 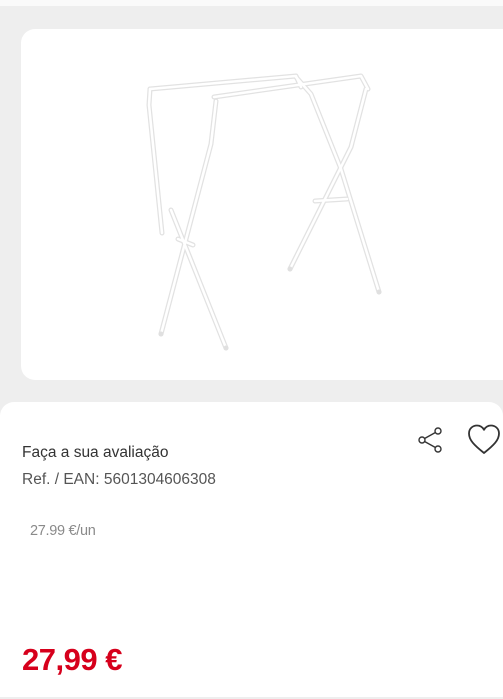 What do you see at coordinates (95, 453) in the screenshot?
I see `rating-prompt-link: Faça a sua avaliação` at bounding box center [95, 453].